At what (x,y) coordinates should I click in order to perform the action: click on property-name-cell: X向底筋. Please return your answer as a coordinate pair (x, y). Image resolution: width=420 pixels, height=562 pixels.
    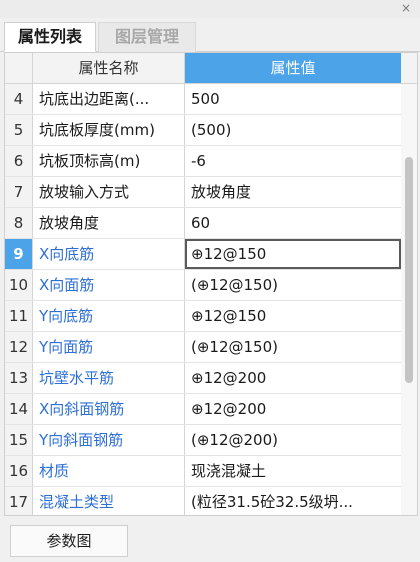
    Looking at the image, I should click on (109, 254).